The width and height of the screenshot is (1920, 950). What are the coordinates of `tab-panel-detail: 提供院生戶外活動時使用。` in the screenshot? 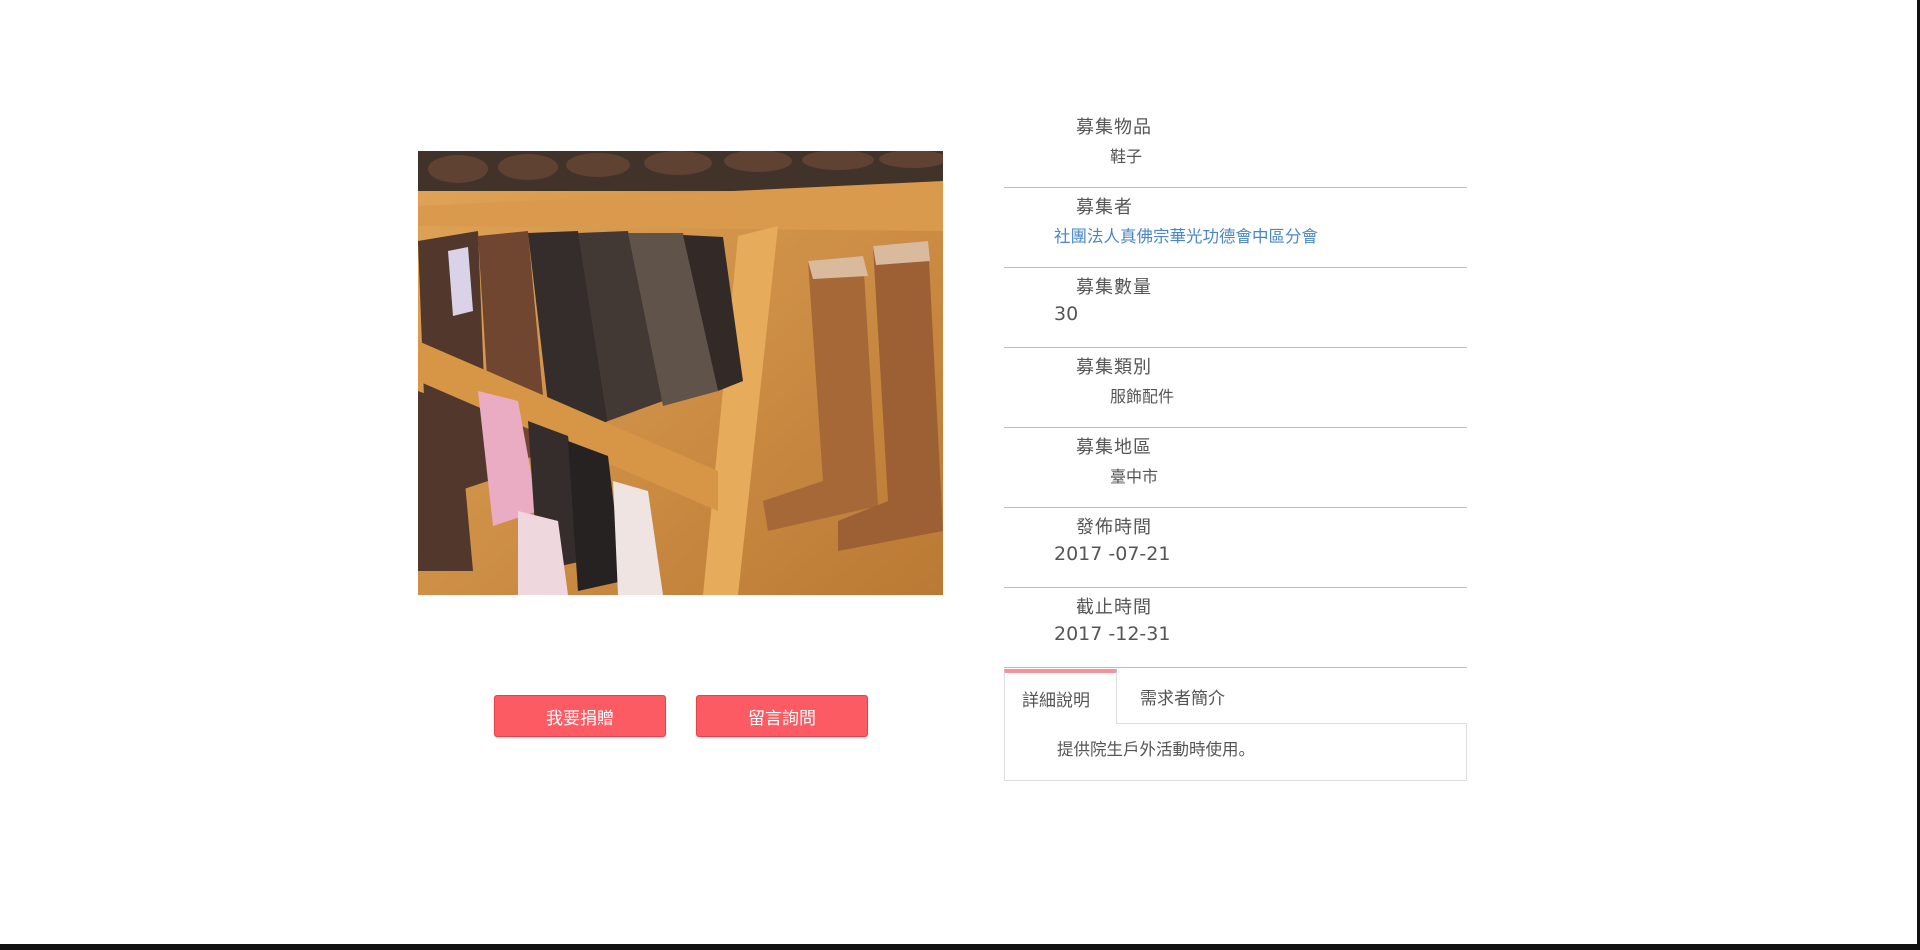 It's located at (1235, 752).